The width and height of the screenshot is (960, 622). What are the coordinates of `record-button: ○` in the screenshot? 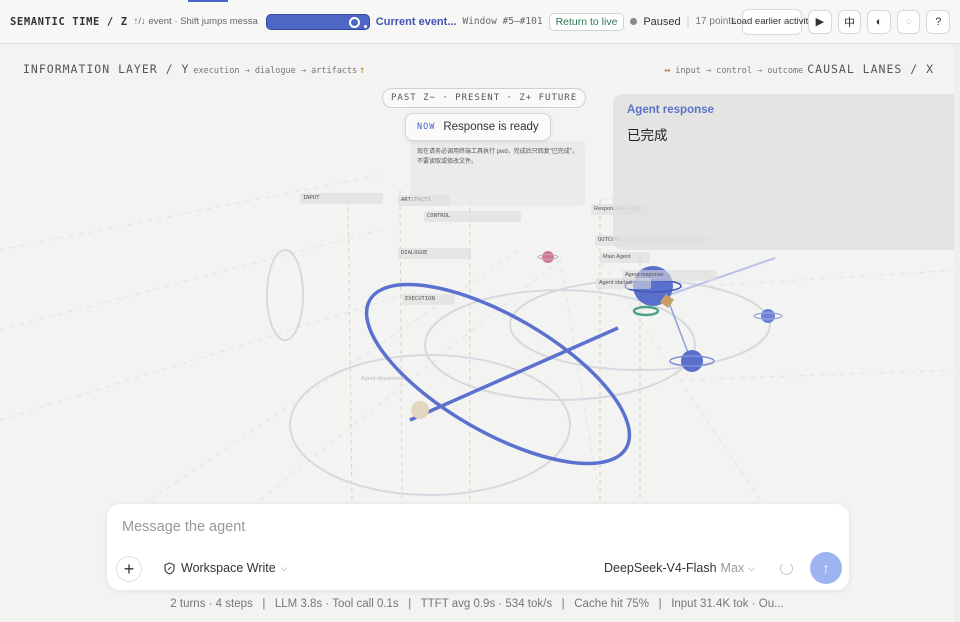 It's located at (908, 21).